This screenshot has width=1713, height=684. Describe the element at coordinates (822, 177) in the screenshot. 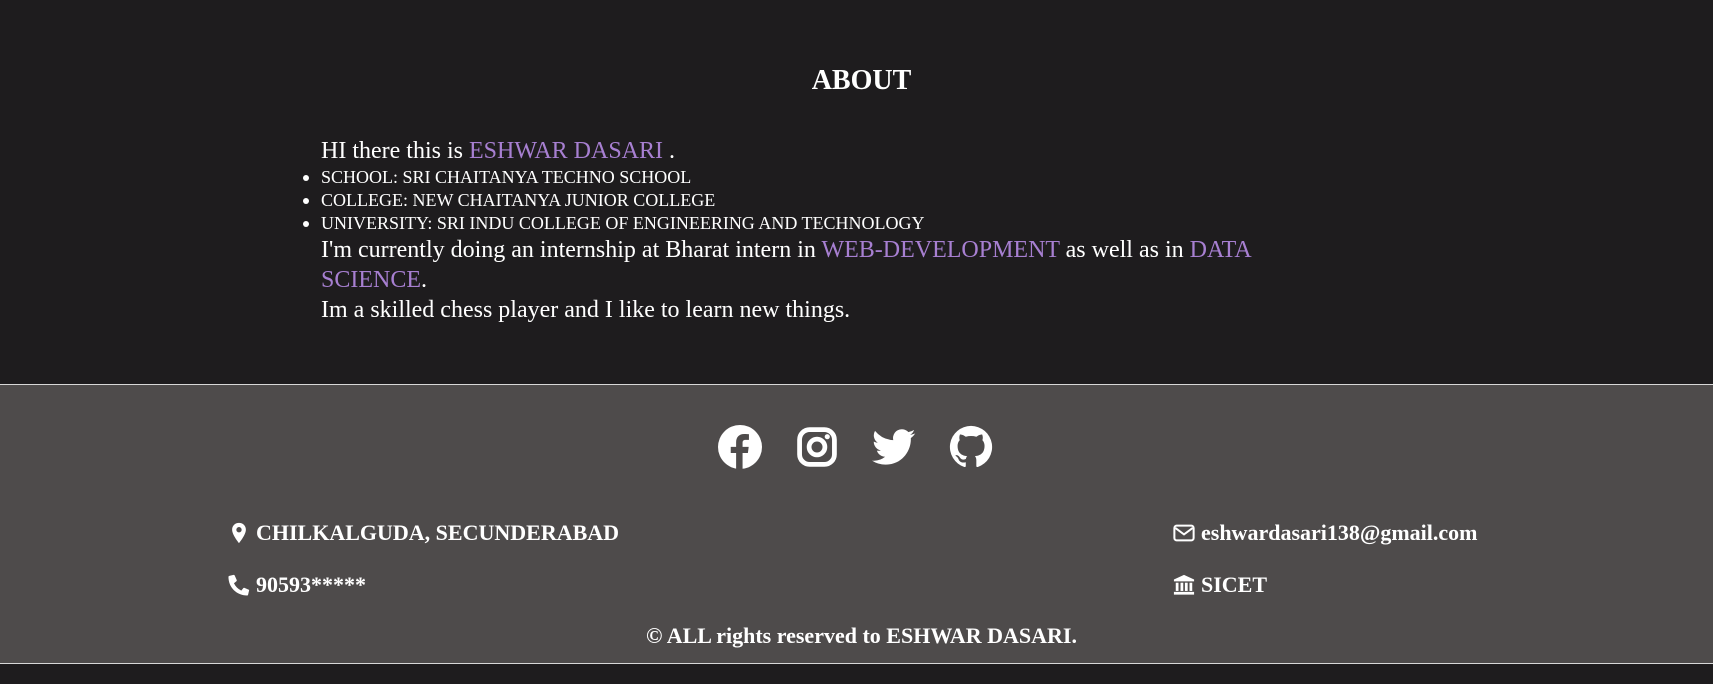

I see `list-item-school: SCHOOL: SRI CHAITANYA TECHNO SCHOOL` at that location.